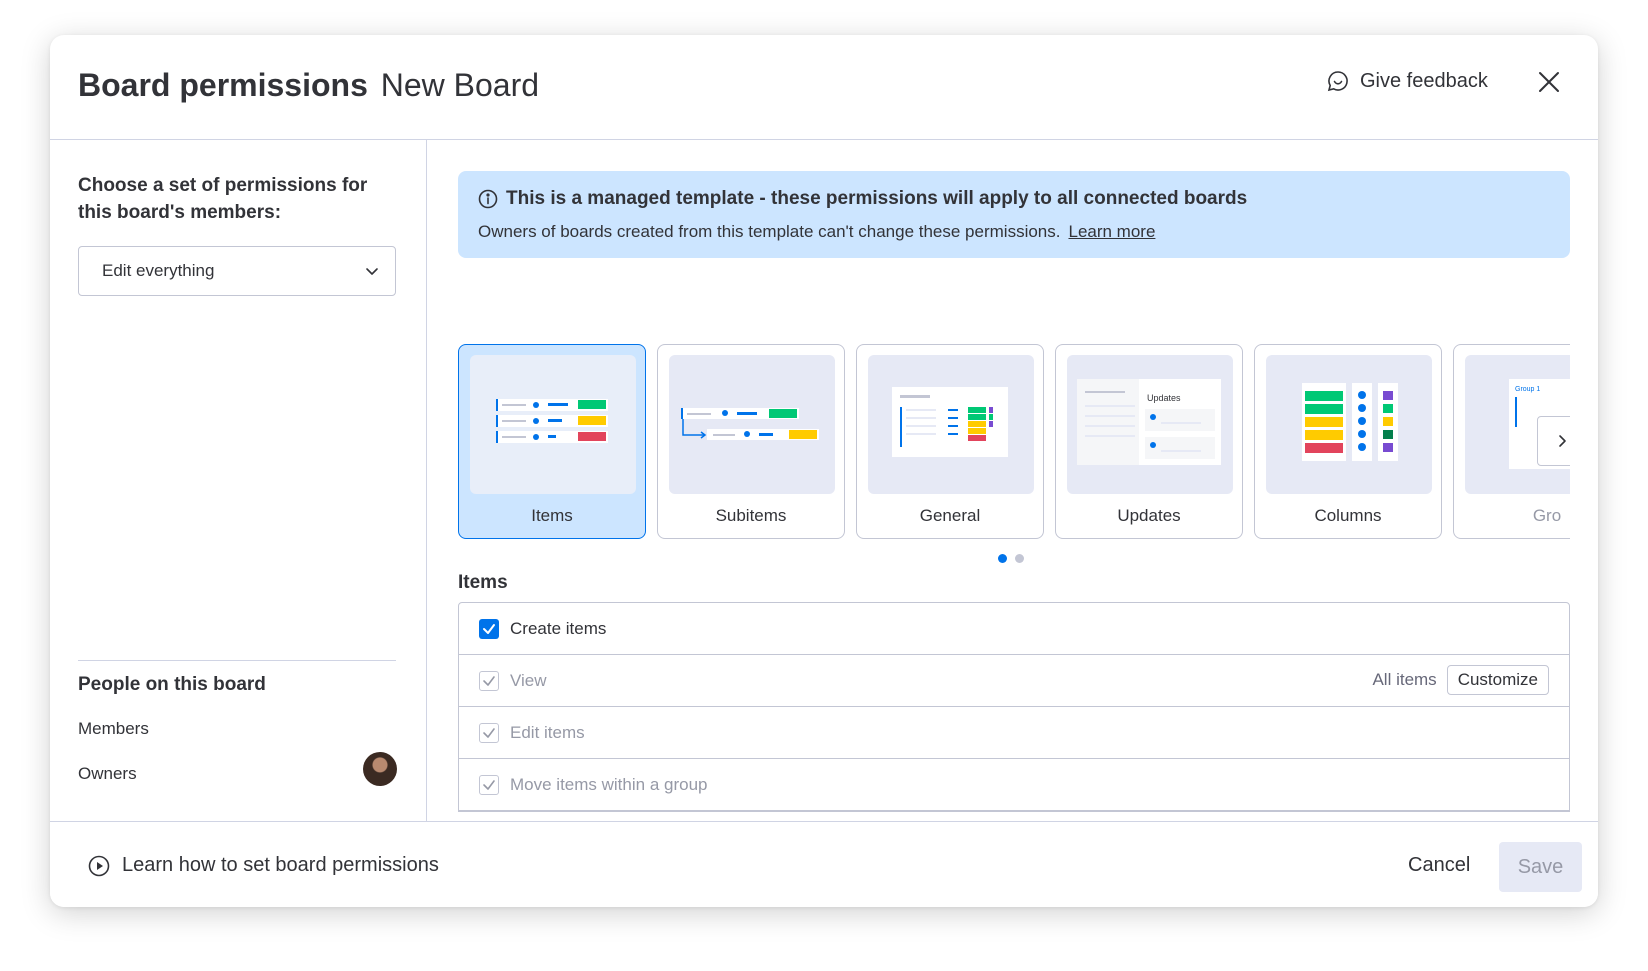  What do you see at coordinates (558, 628) in the screenshot?
I see `permission-label: Create items` at bounding box center [558, 628].